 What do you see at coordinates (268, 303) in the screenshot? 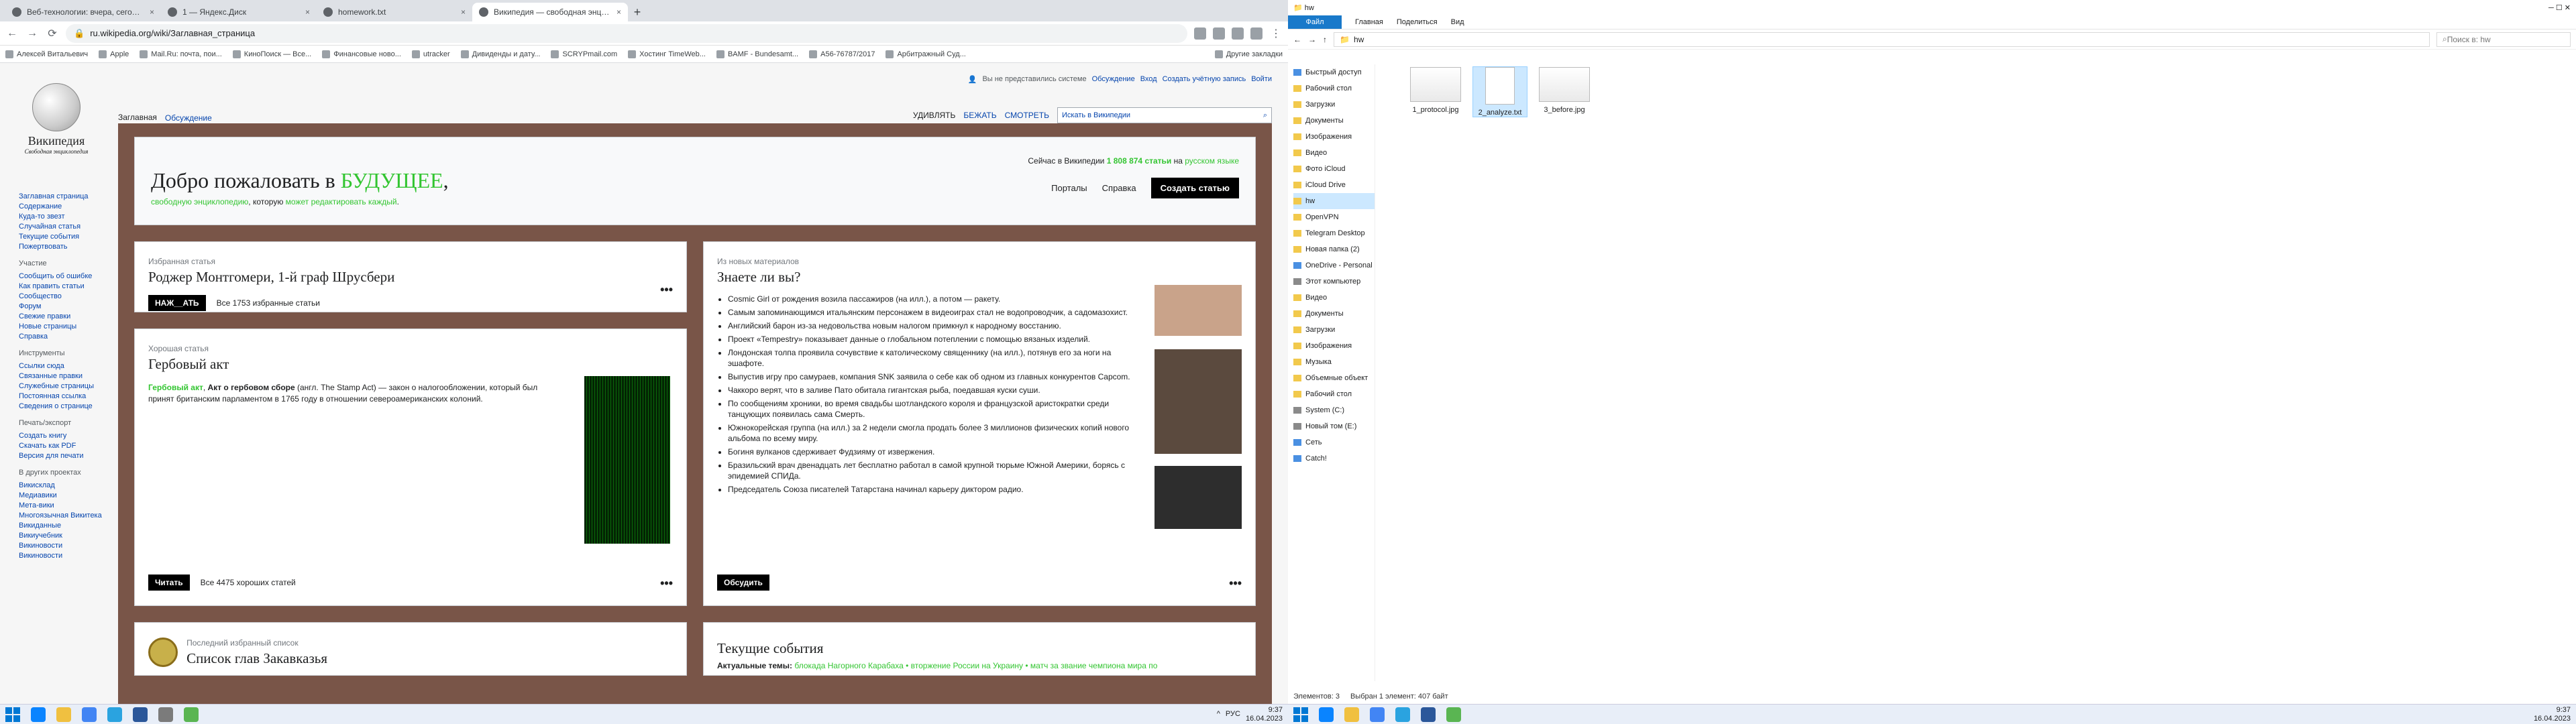
I see `all-featured-link: Все 1753 избранные статьи` at bounding box center [268, 303].